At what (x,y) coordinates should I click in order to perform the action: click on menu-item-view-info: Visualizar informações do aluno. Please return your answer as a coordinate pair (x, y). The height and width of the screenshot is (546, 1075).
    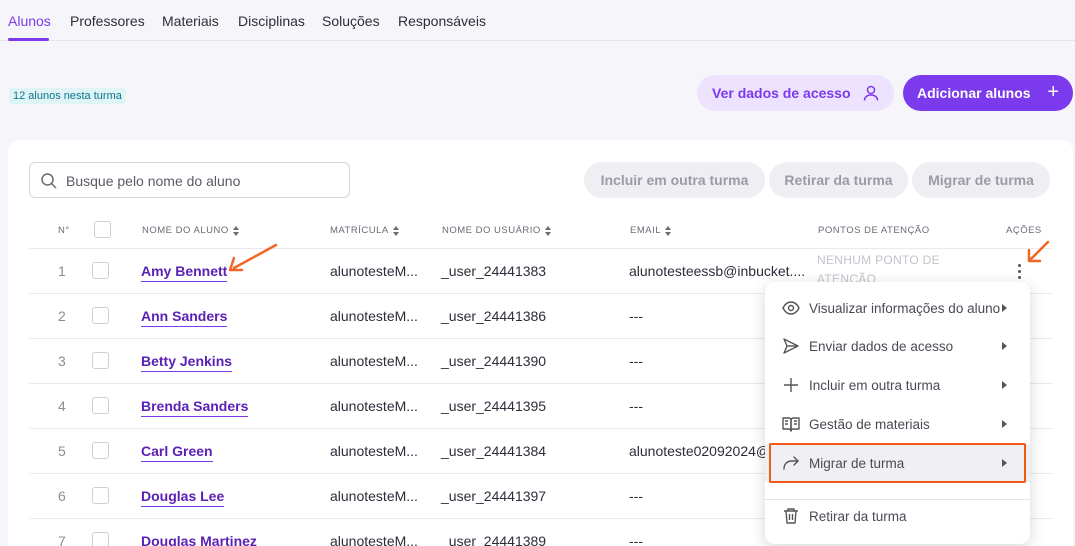
    Looking at the image, I should click on (897, 308).